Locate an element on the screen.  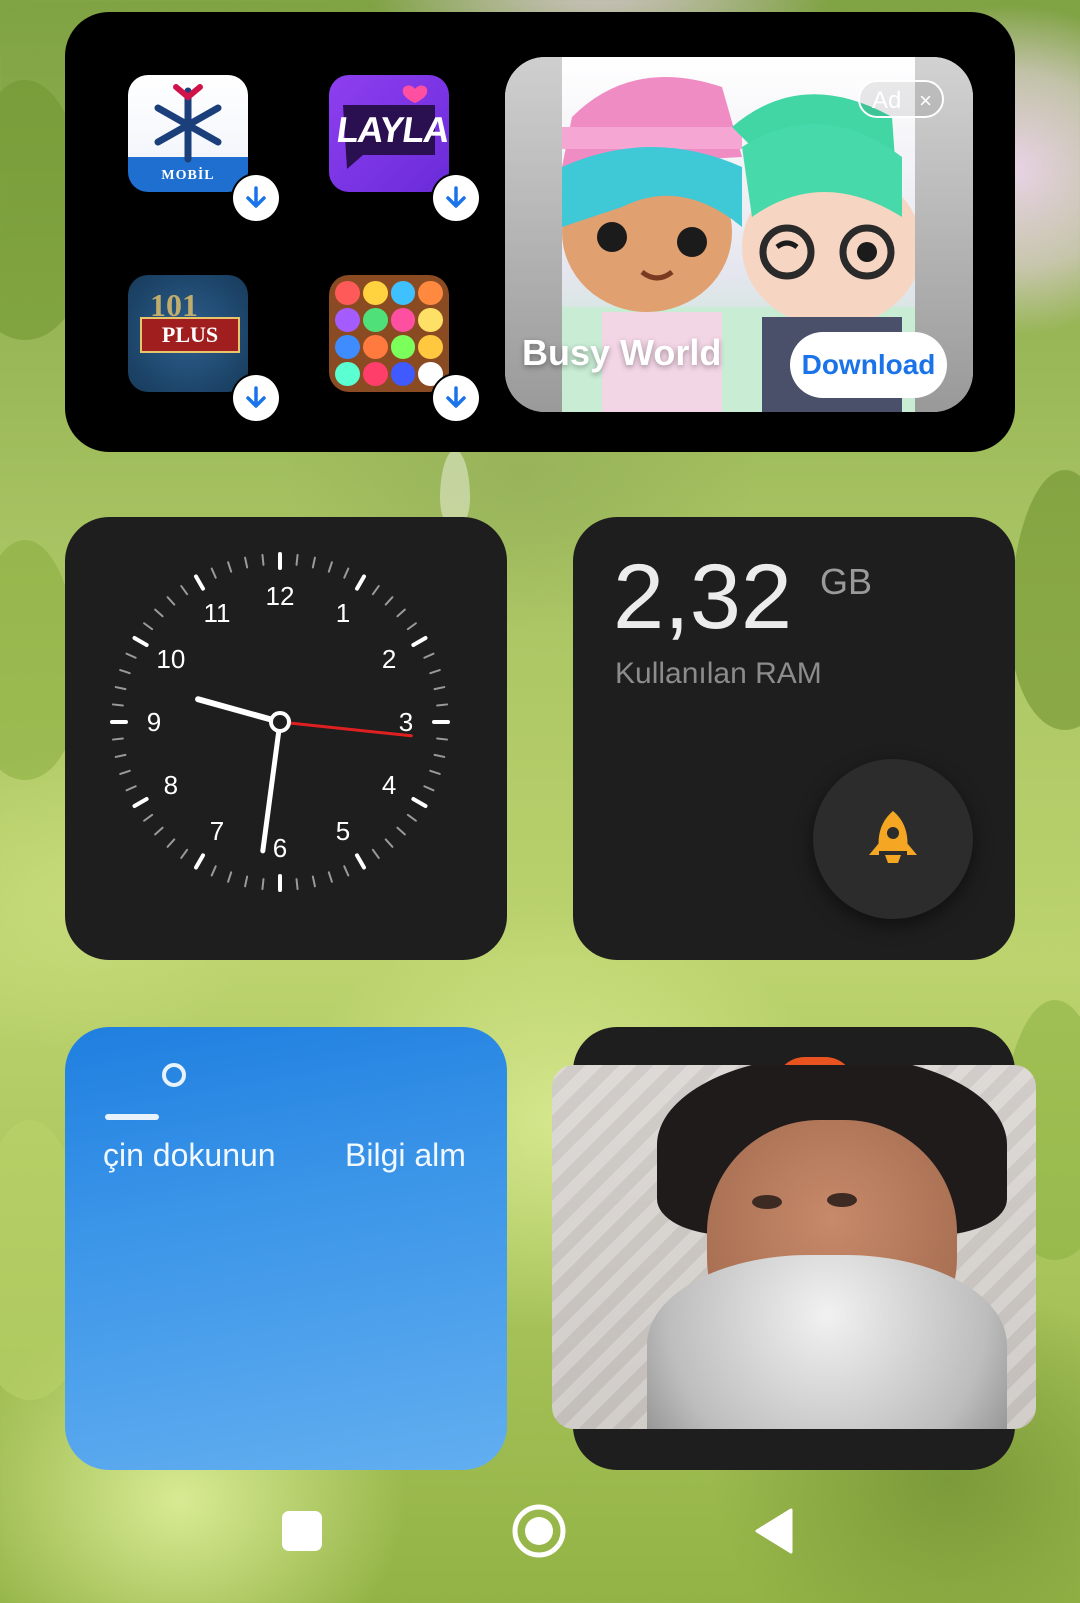
app-label: MOBİL is located at coordinates (188, 175).